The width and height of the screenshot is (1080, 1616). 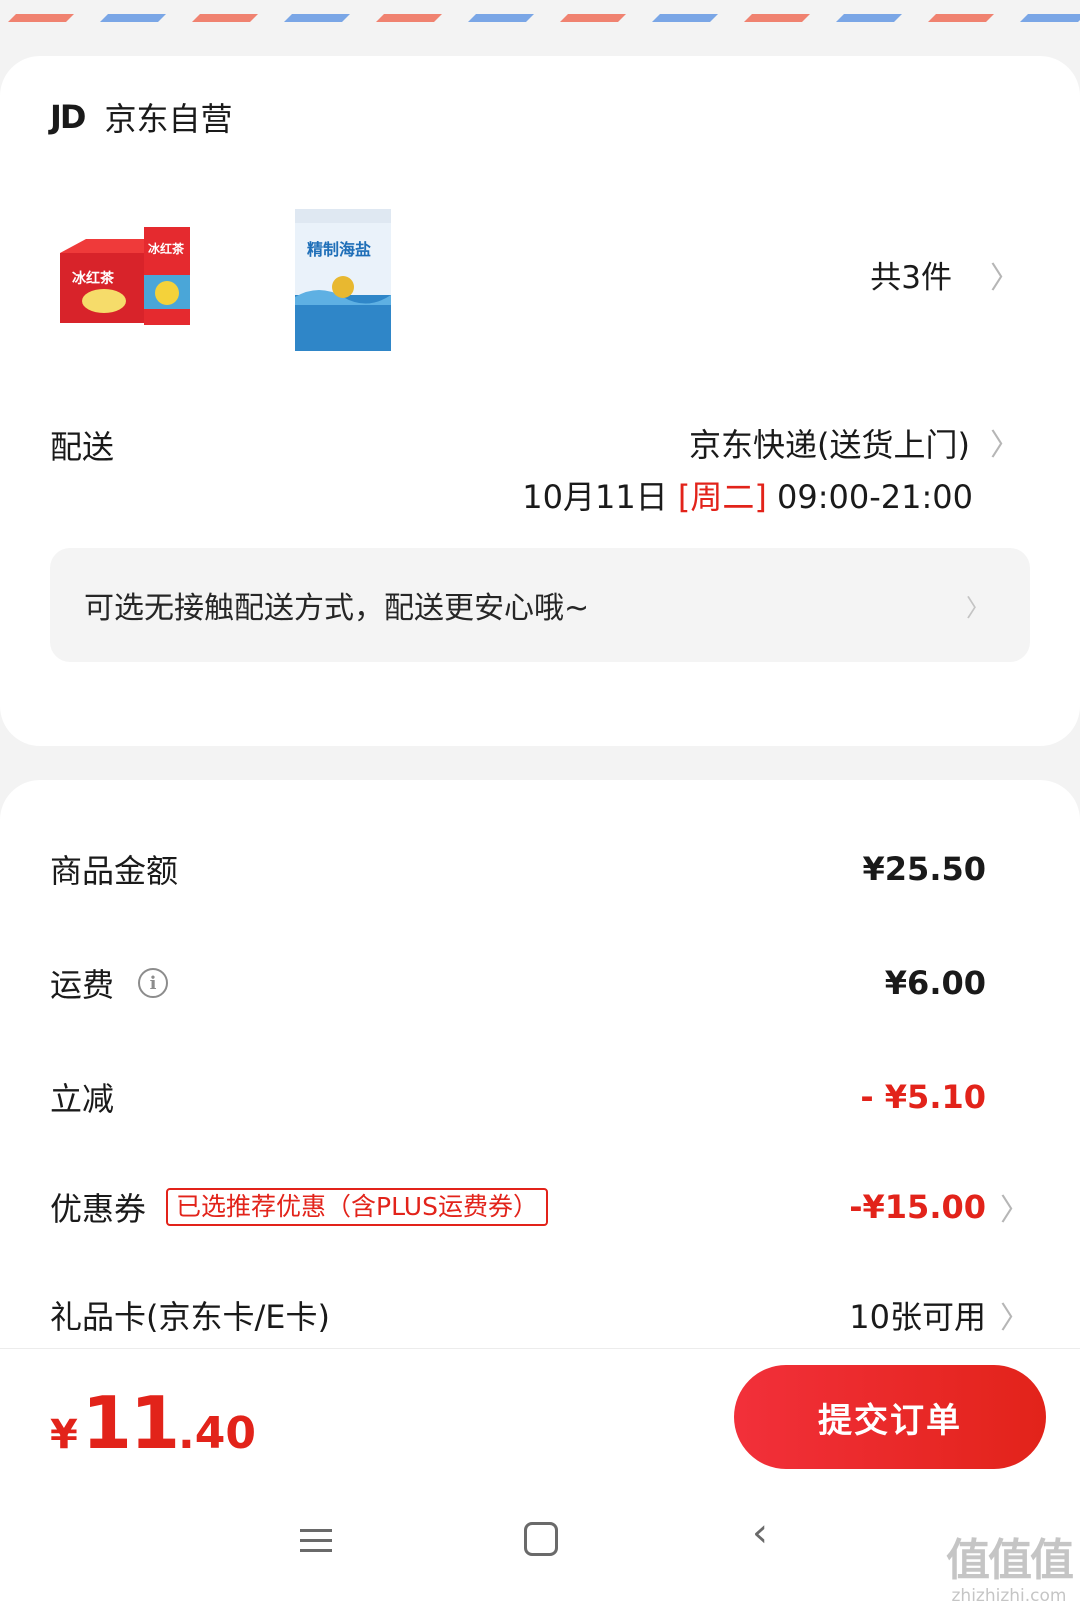 What do you see at coordinates (166, 248) in the screenshot?
I see `svg-text: 冰红茶` at bounding box center [166, 248].